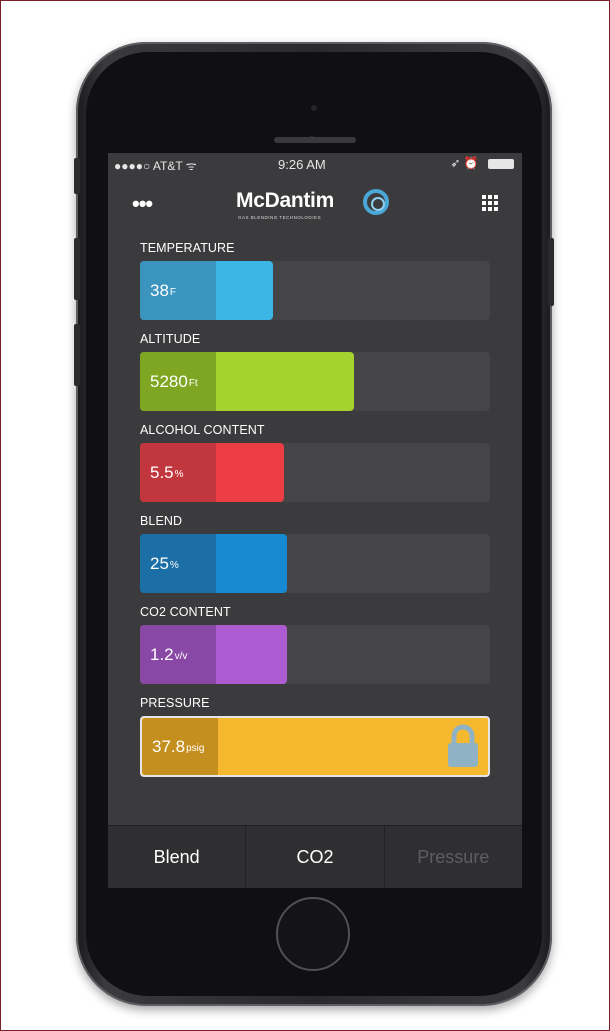  I want to click on gauge-label: ALTITUDE, so click(170, 339).